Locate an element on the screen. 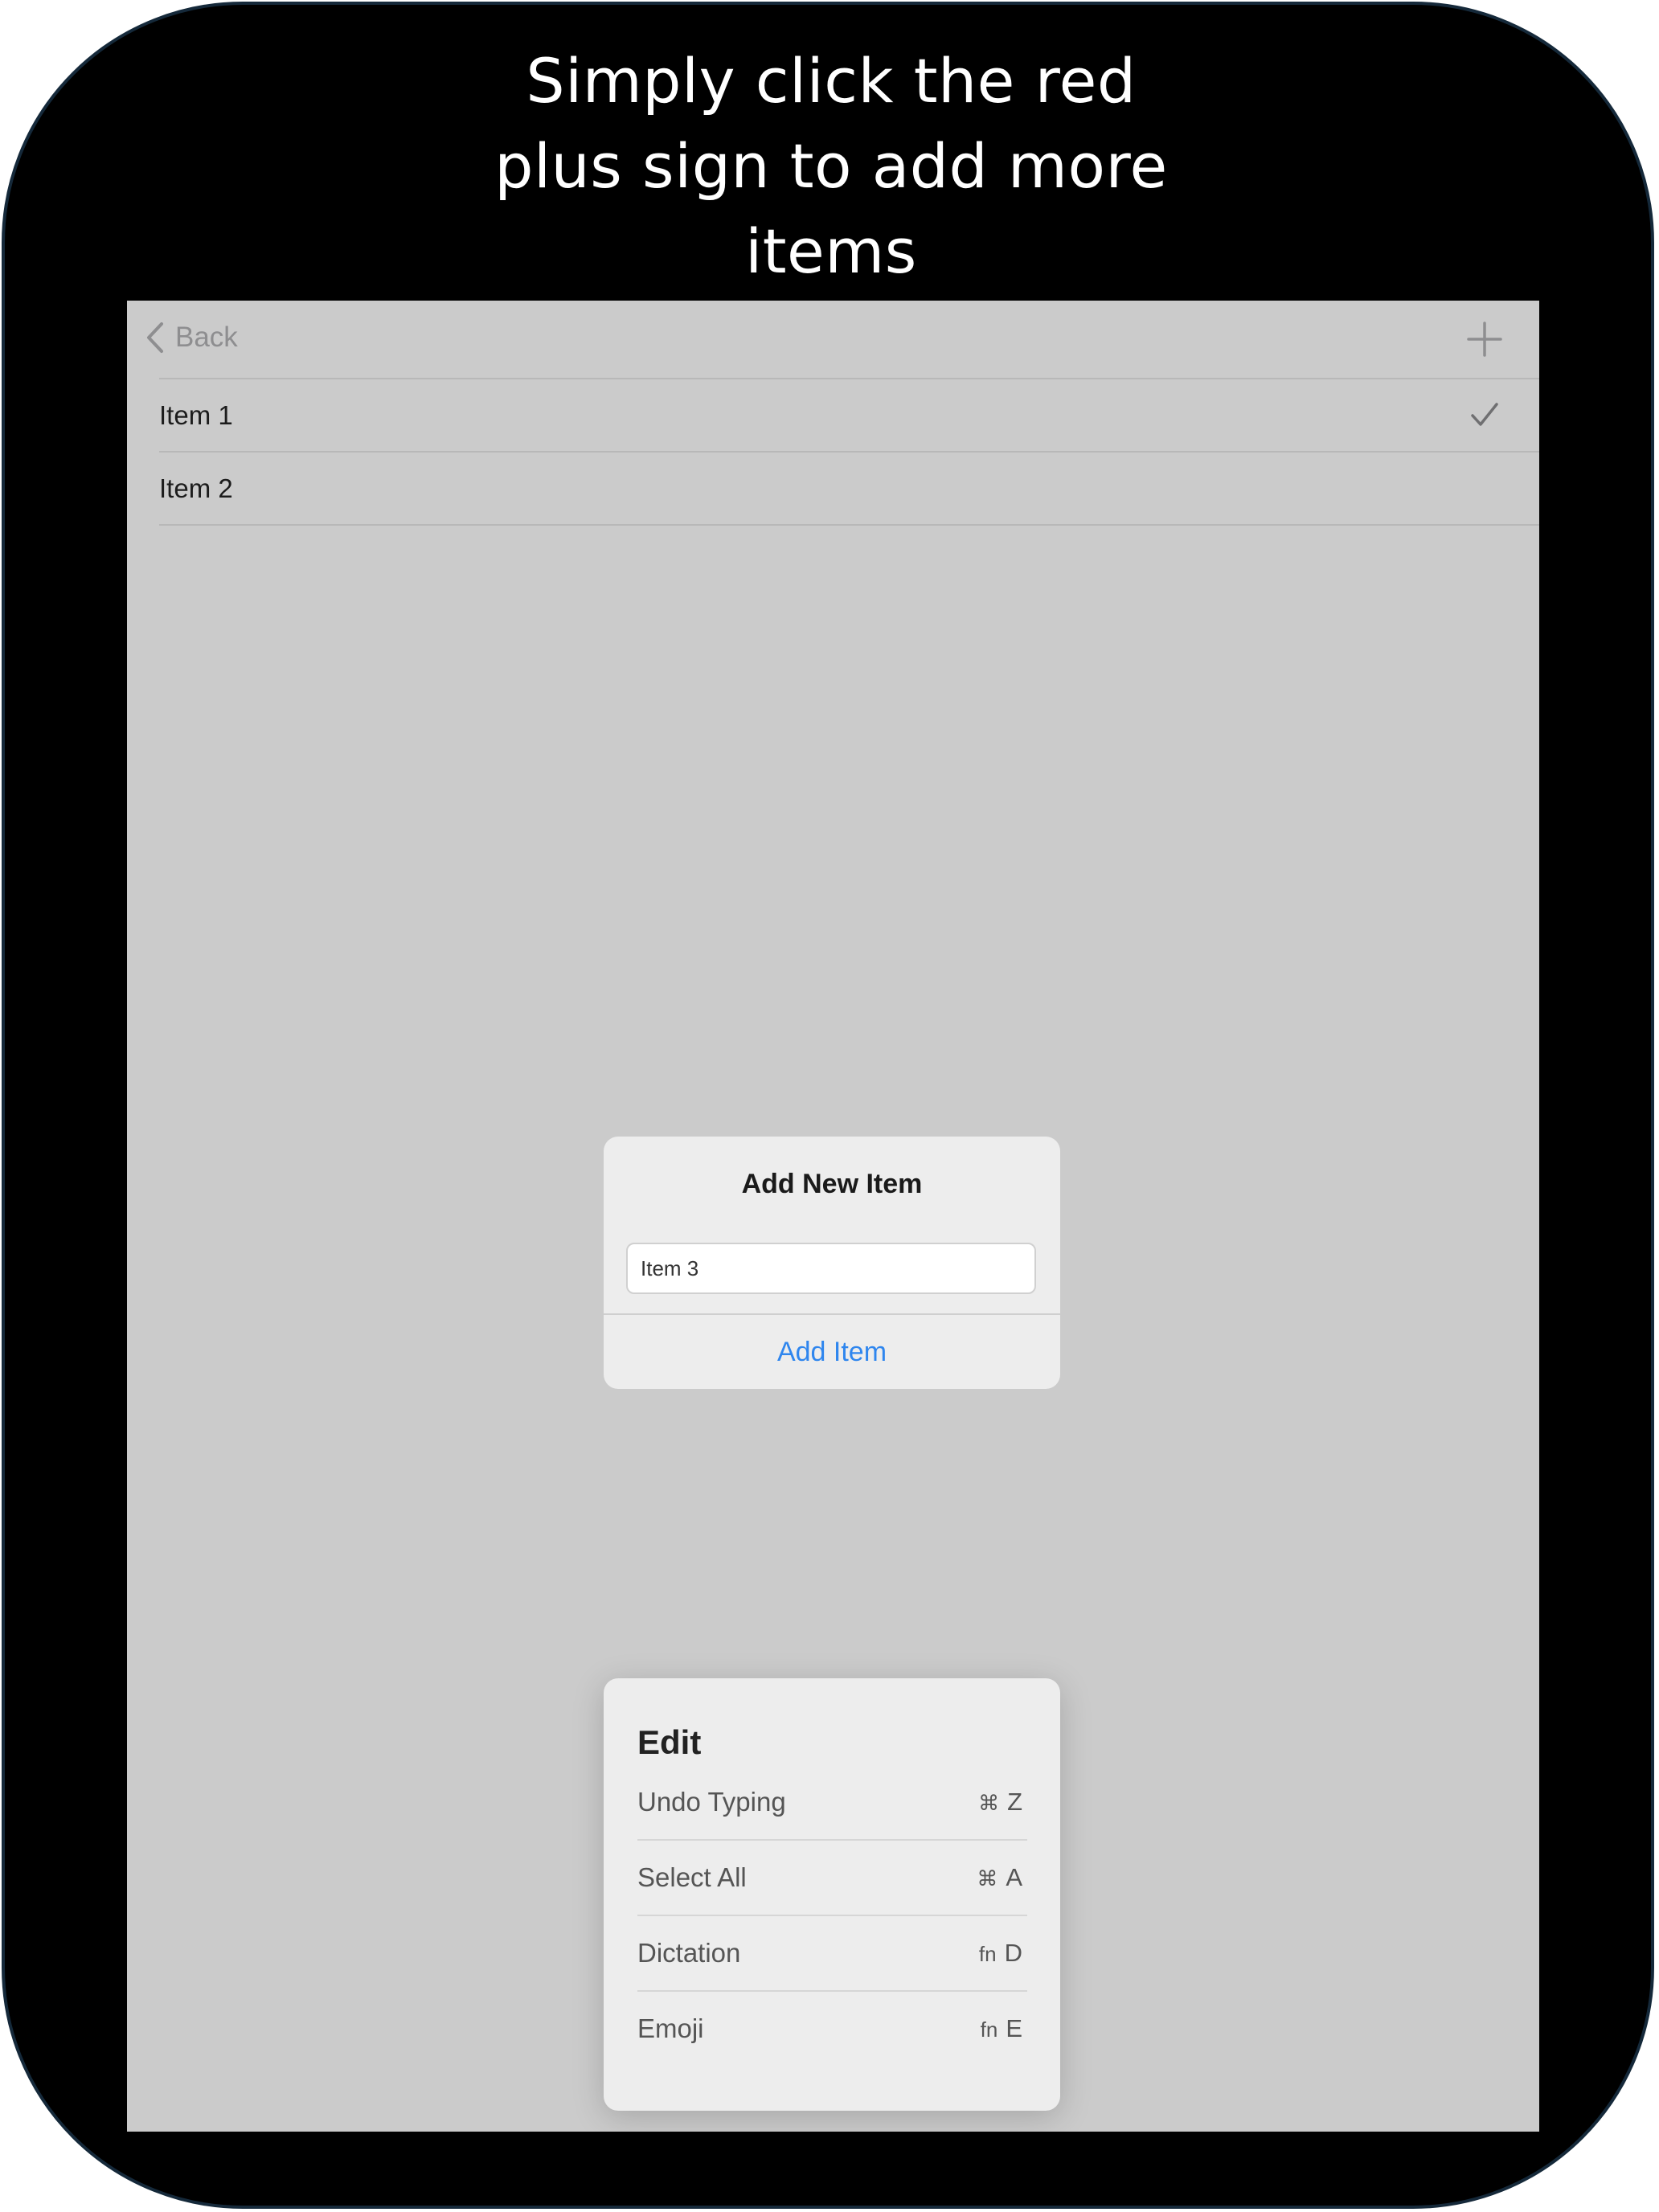 This screenshot has height=2212, width=1659. back-button: Back is located at coordinates (192, 337).